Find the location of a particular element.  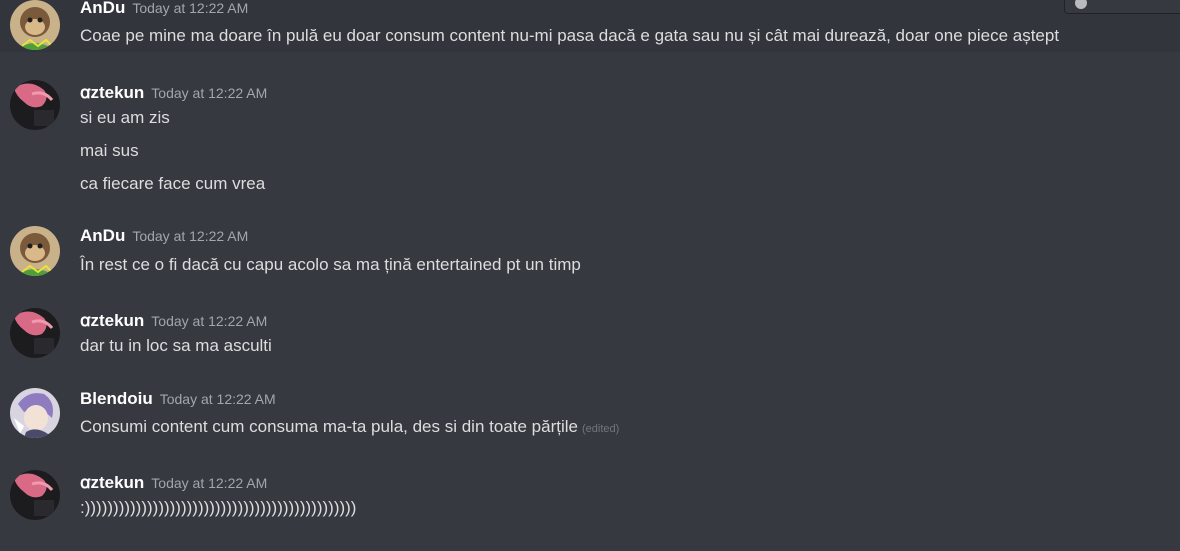

anime-character-avatar-icon is located at coordinates (35, 413).